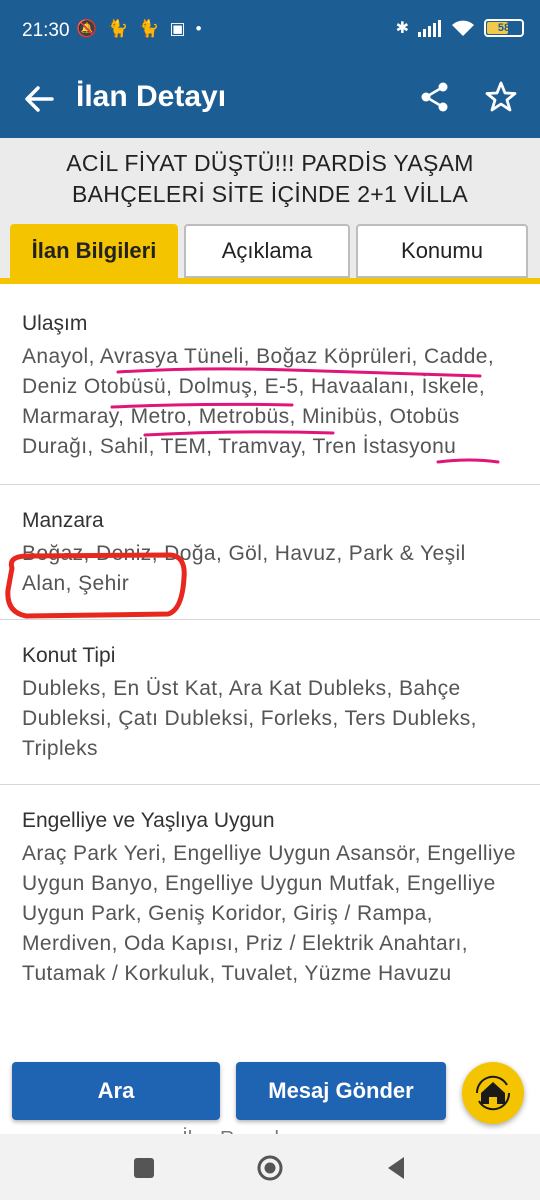 The width and height of the screenshot is (540, 1200). I want to click on status-right-icons: ✱ 58, so click(460, 28).